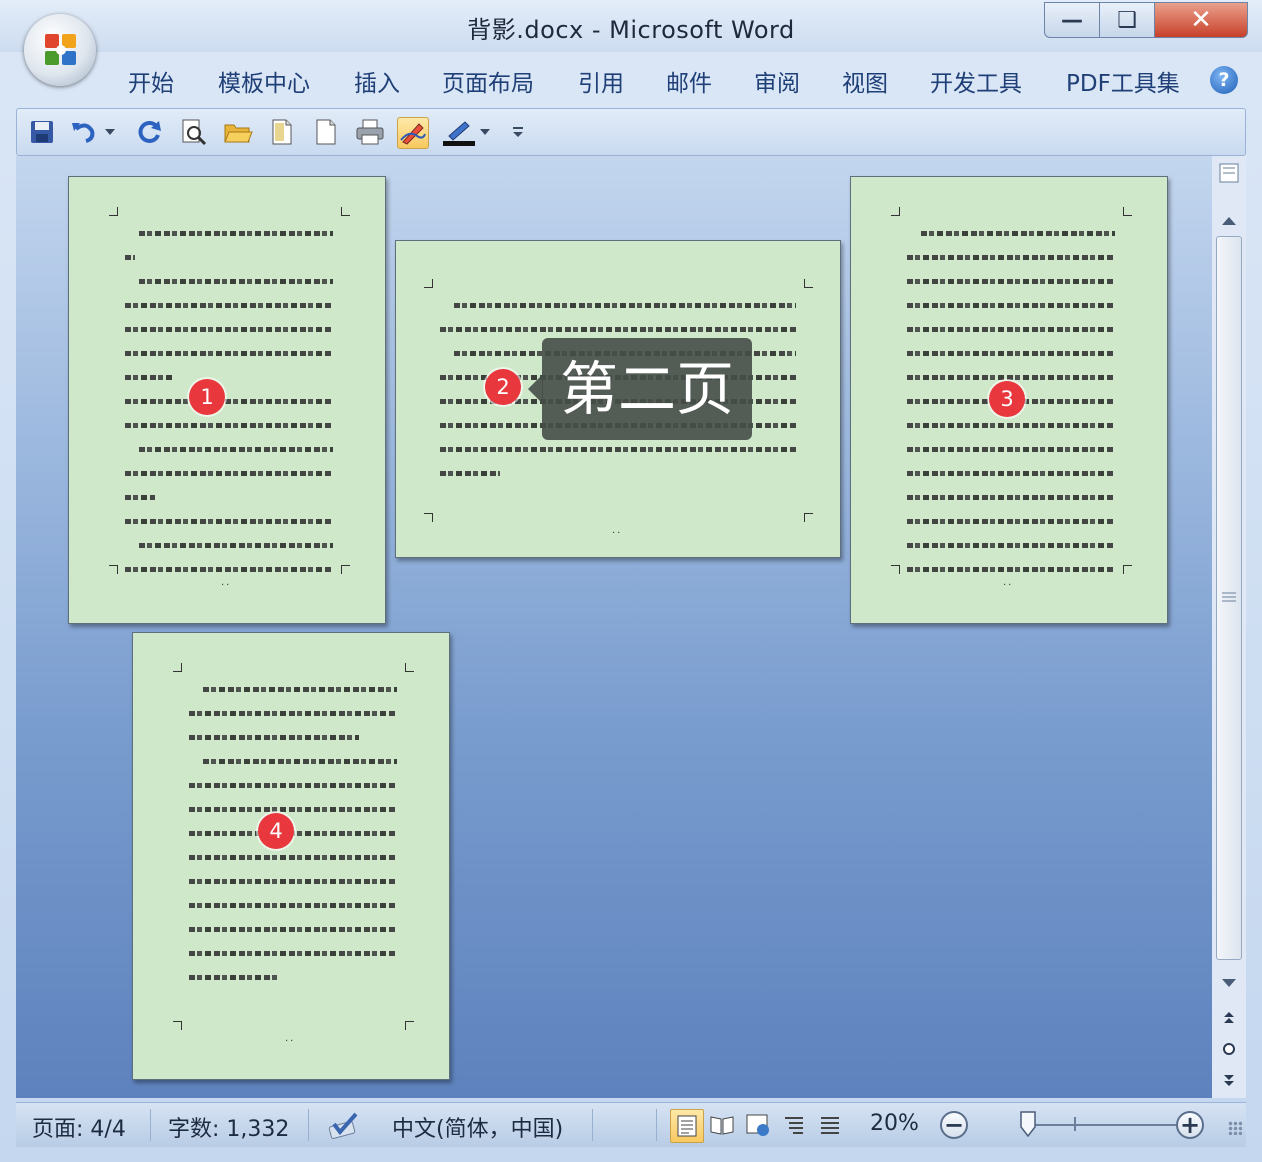 The image size is (1262, 1162). I want to click on print-preview-button, so click(194, 132).